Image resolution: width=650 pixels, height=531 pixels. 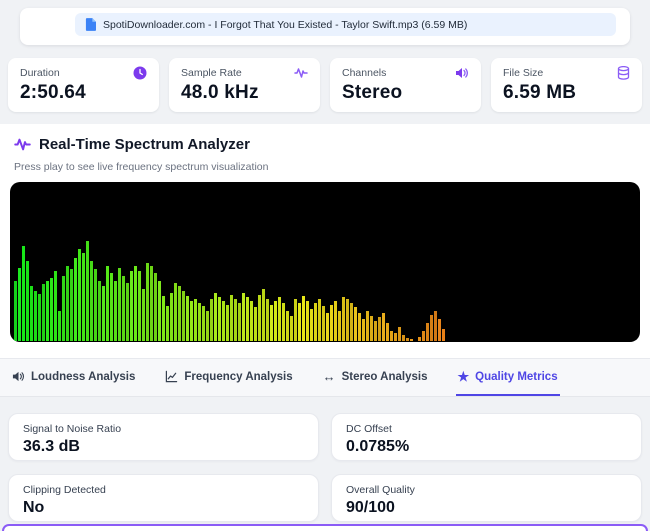 I want to click on tab-frequency-analysis: Frequency Analysis, so click(x=228, y=377).